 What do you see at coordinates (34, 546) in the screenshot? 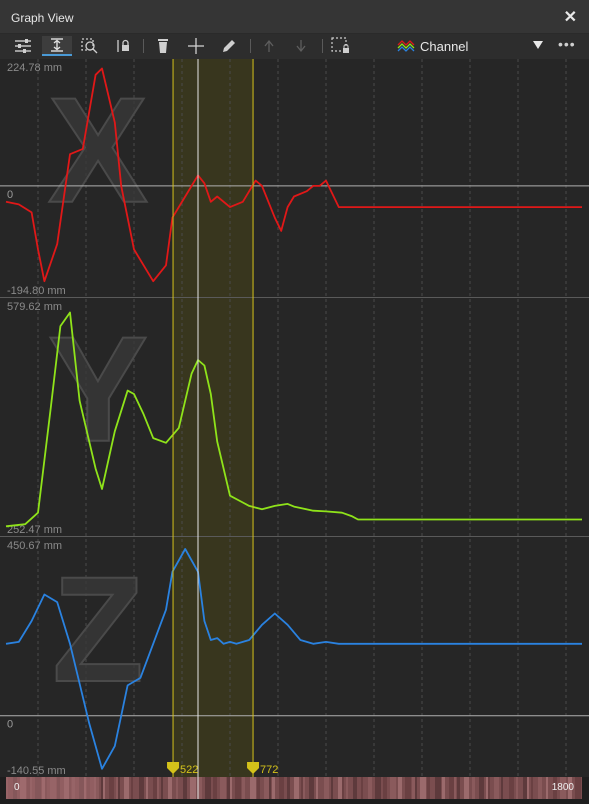
I see `max-value-label: 450.67 mm` at bounding box center [34, 546].